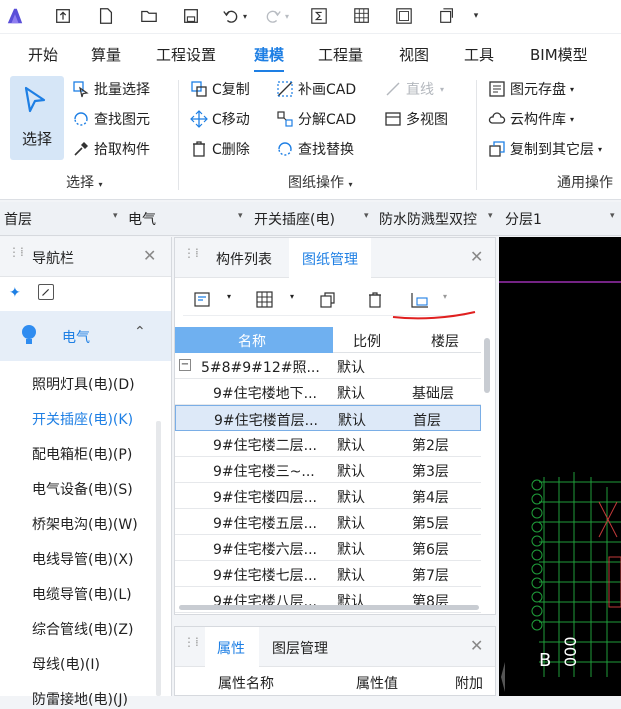 The height and width of the screenshot is (709, 621). Describe the element at coordinates (292, 296) in the screenshot. I see `split-dropdown-icon: ▾` at that location.